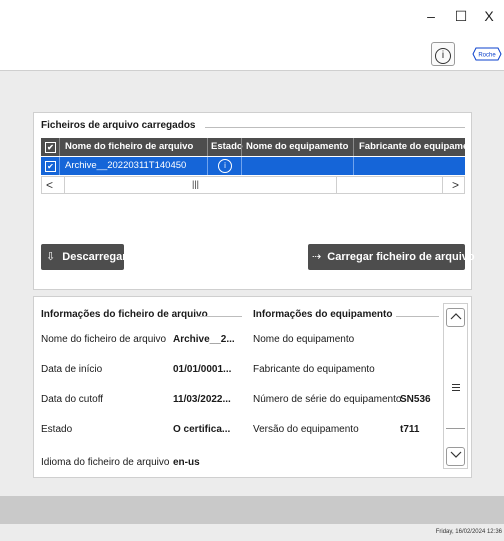 This screenshot has height=541, width=504. What do you see at coordinates (105, 462) in the screenshot?
I see `language-label: Idioma do ficheiro de arquivo` at bounding box center [105, 462].